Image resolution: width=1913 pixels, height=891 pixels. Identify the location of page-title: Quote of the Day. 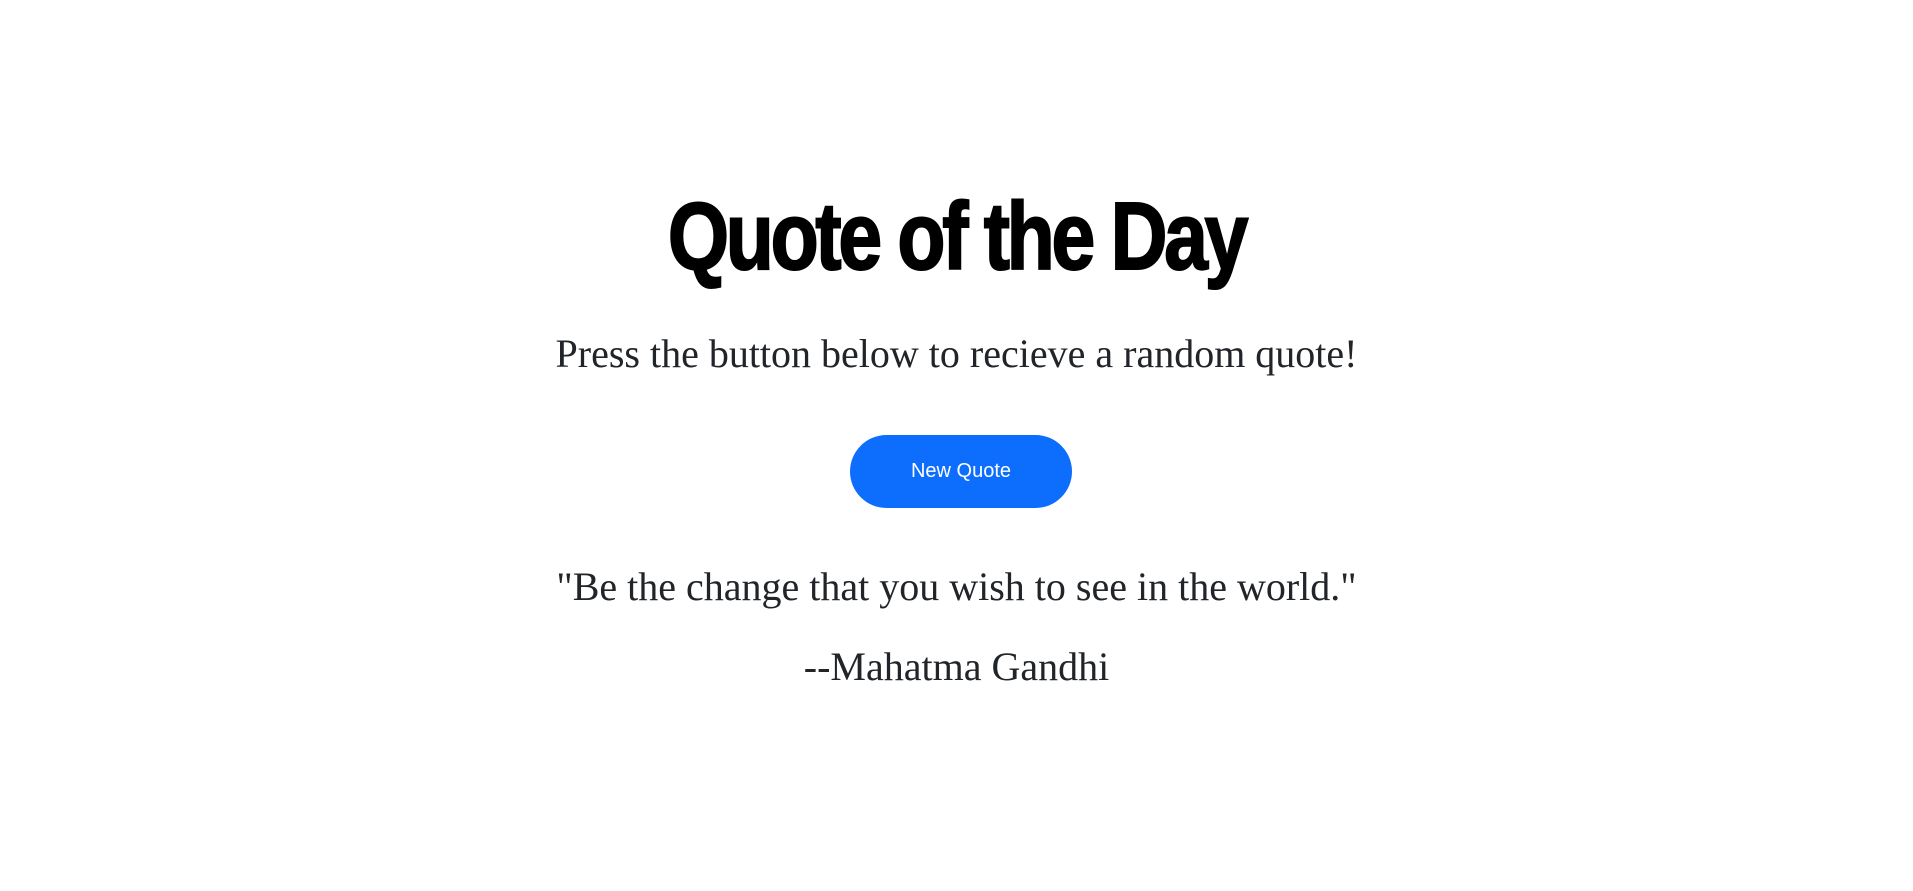
(958, 236).